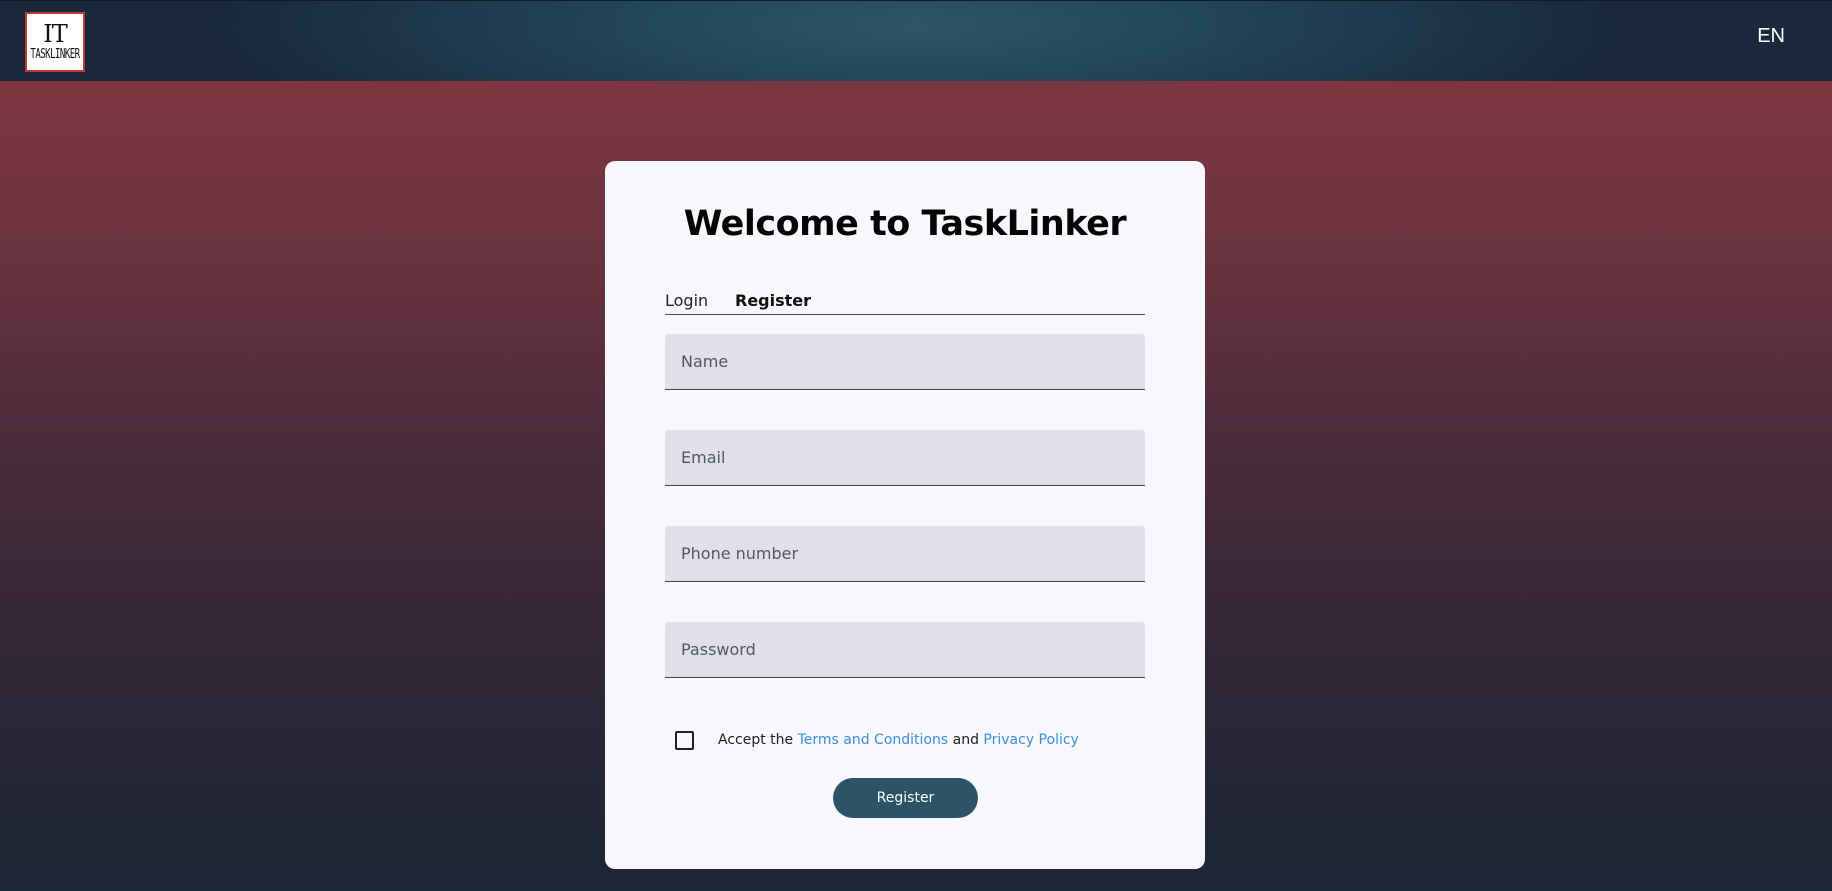  Describe the element at coordinates (55, 34) in the screenshot. I see `logo-mark: IT` at that location.